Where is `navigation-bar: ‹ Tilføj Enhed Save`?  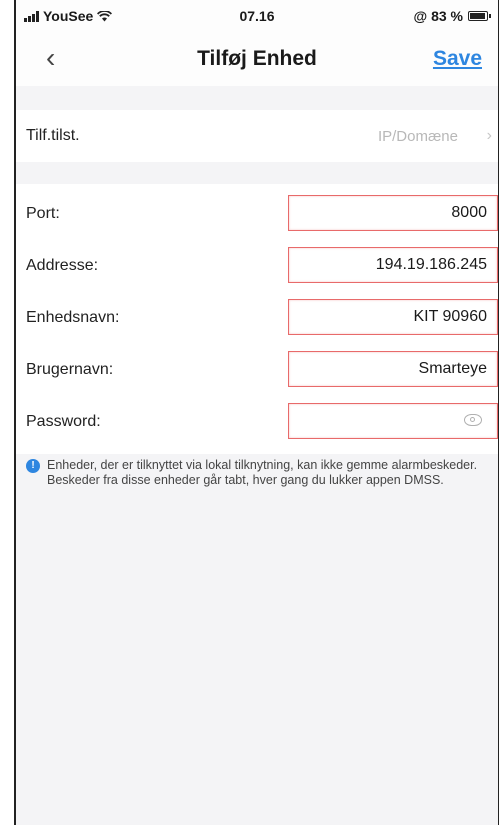
navigation-bar: ‹ Tilføj Enhed Save is located at coordinates (257, 58).